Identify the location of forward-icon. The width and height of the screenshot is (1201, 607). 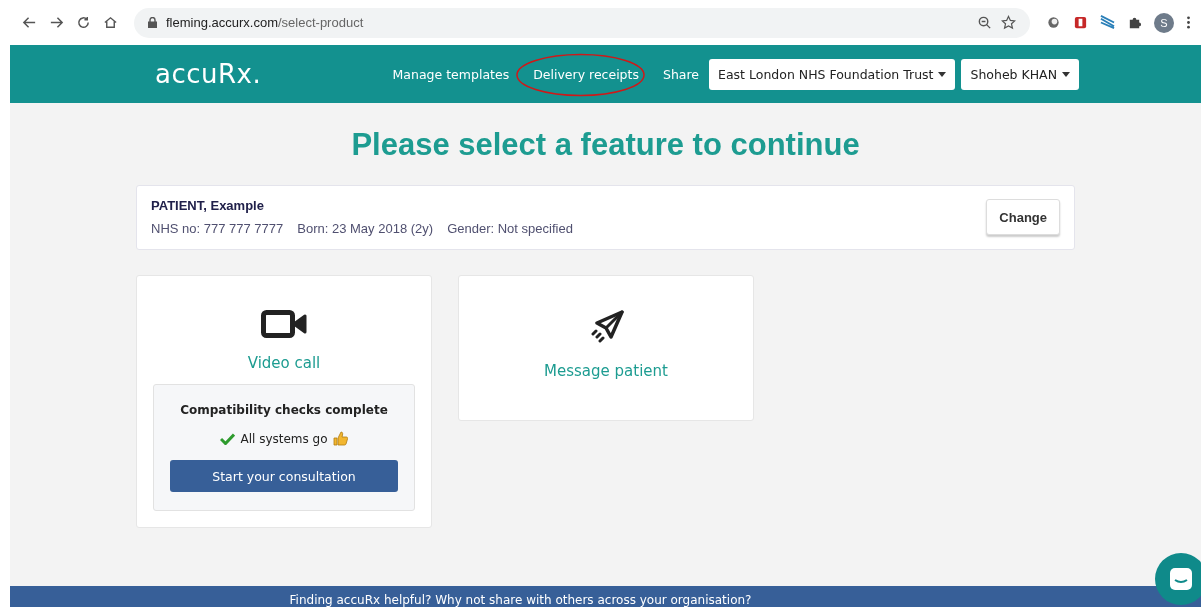
(56, 22).